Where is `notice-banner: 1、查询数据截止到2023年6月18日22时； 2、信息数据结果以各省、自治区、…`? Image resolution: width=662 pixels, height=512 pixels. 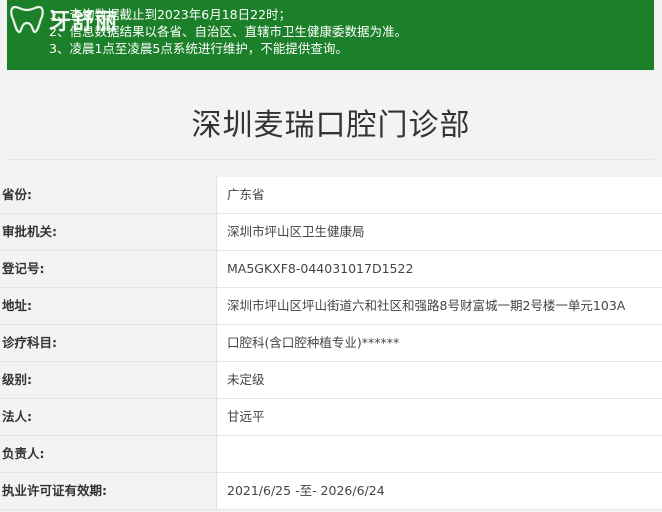
notice-banner: 1、查询数据截止到2023年6月18日22时； 2、信息数据结果以各省、自治区、… is located at coordinates (330, 35).